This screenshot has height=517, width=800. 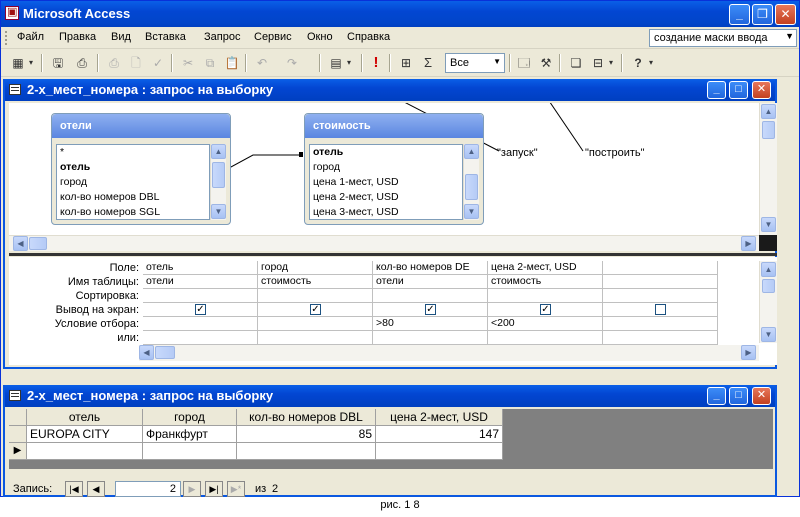 What do you see at coordinates (200, 282) in the screenshot?
I see `grid-table-cell: отели` at bounding box center [200, 282].